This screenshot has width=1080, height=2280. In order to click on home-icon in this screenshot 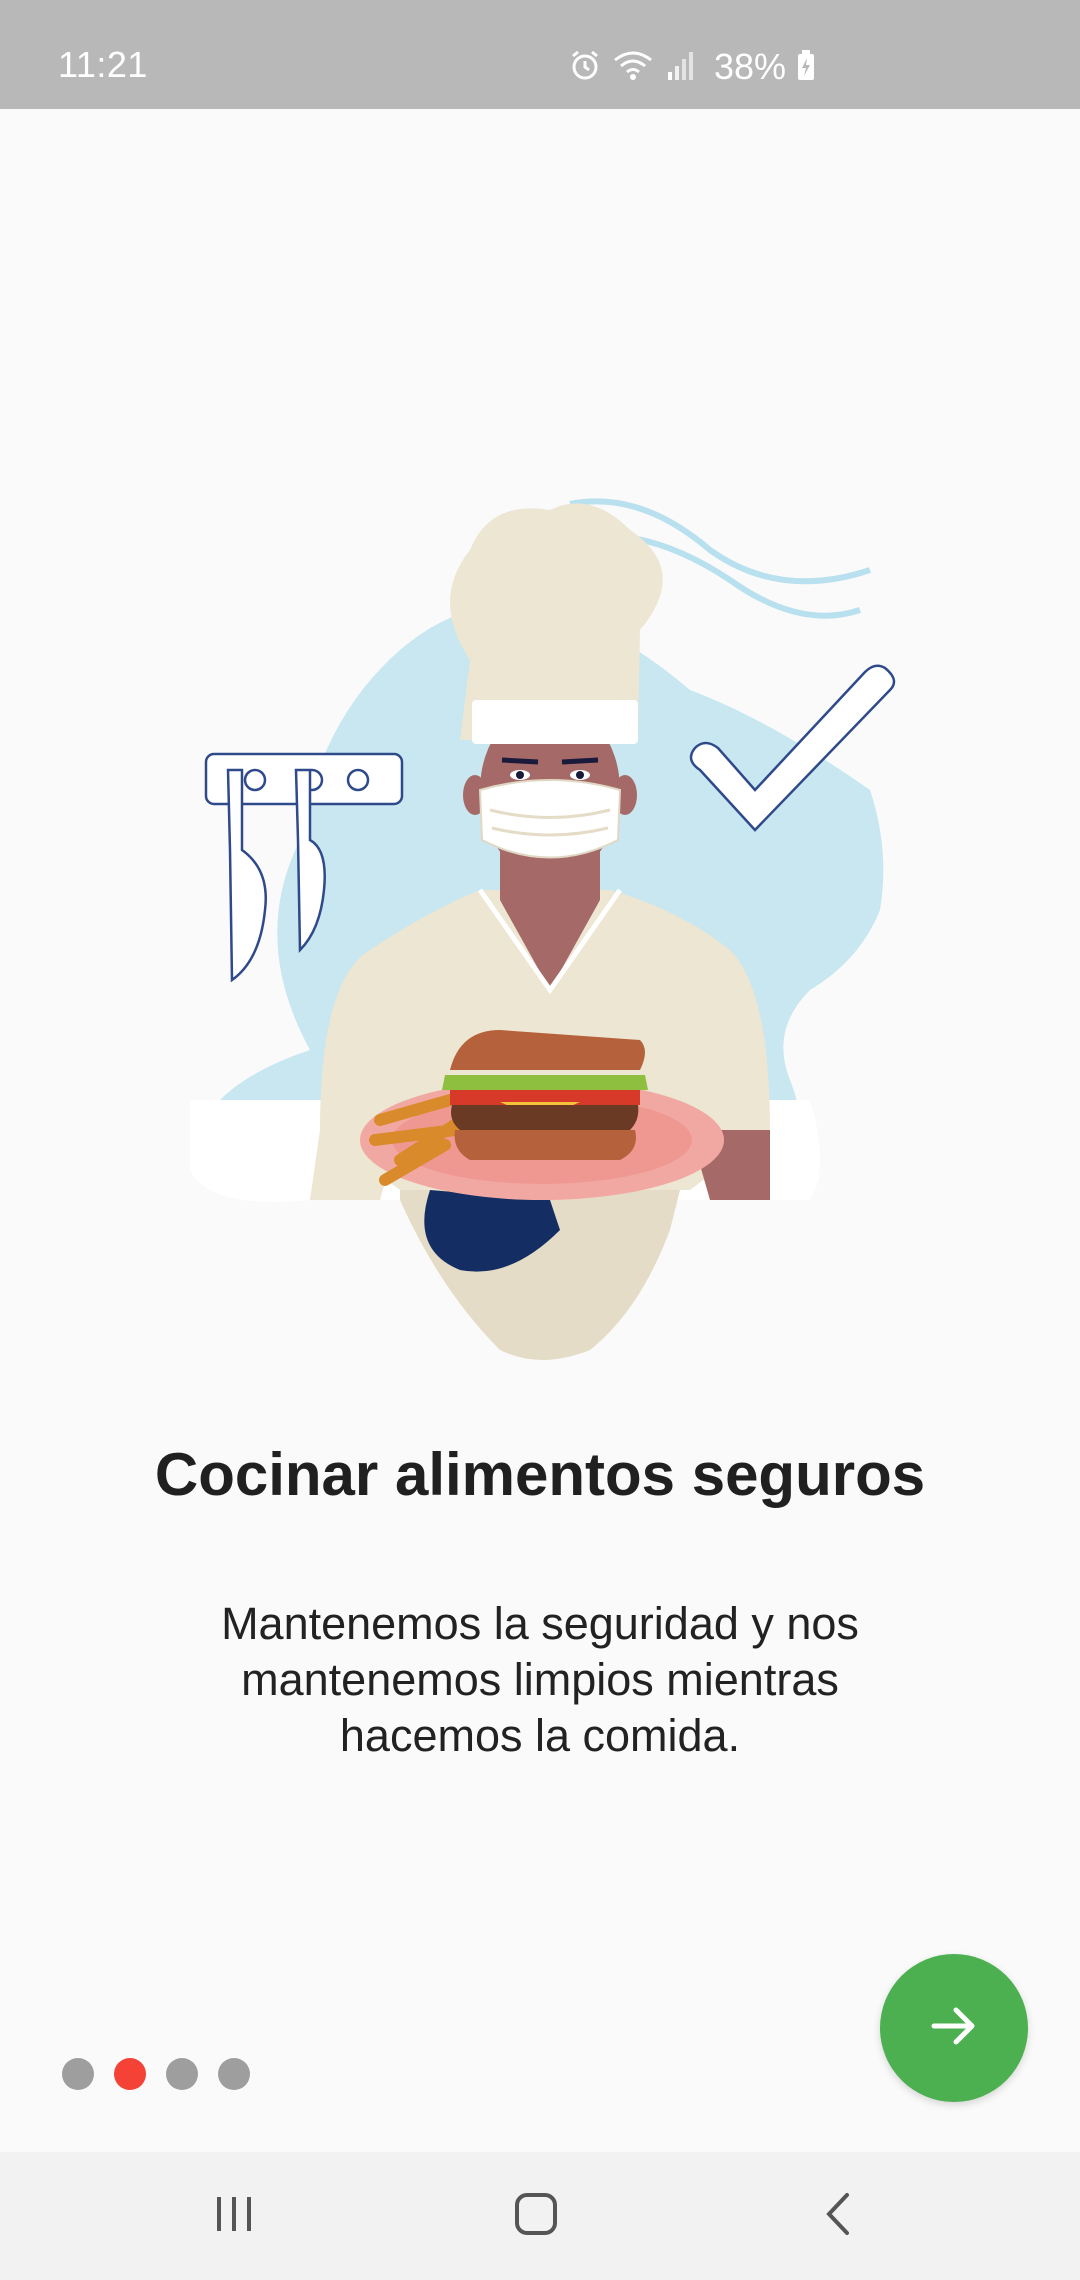, I will do `click(536, 2216)`.